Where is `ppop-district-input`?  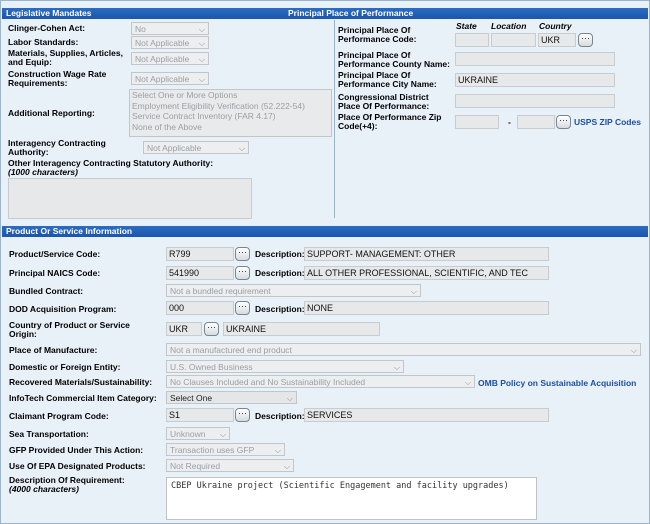 ppop-district-input is located at coordinates (535, 101).